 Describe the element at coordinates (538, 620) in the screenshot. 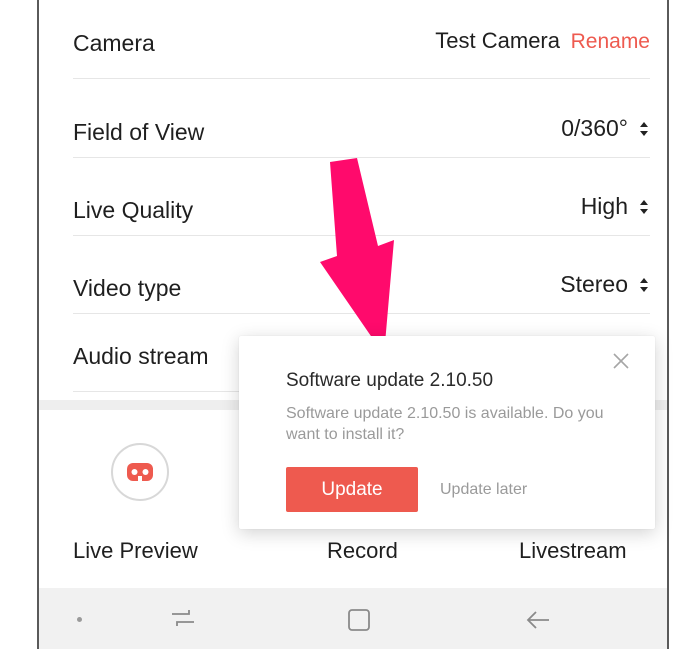

I see `back-icon` at that location.